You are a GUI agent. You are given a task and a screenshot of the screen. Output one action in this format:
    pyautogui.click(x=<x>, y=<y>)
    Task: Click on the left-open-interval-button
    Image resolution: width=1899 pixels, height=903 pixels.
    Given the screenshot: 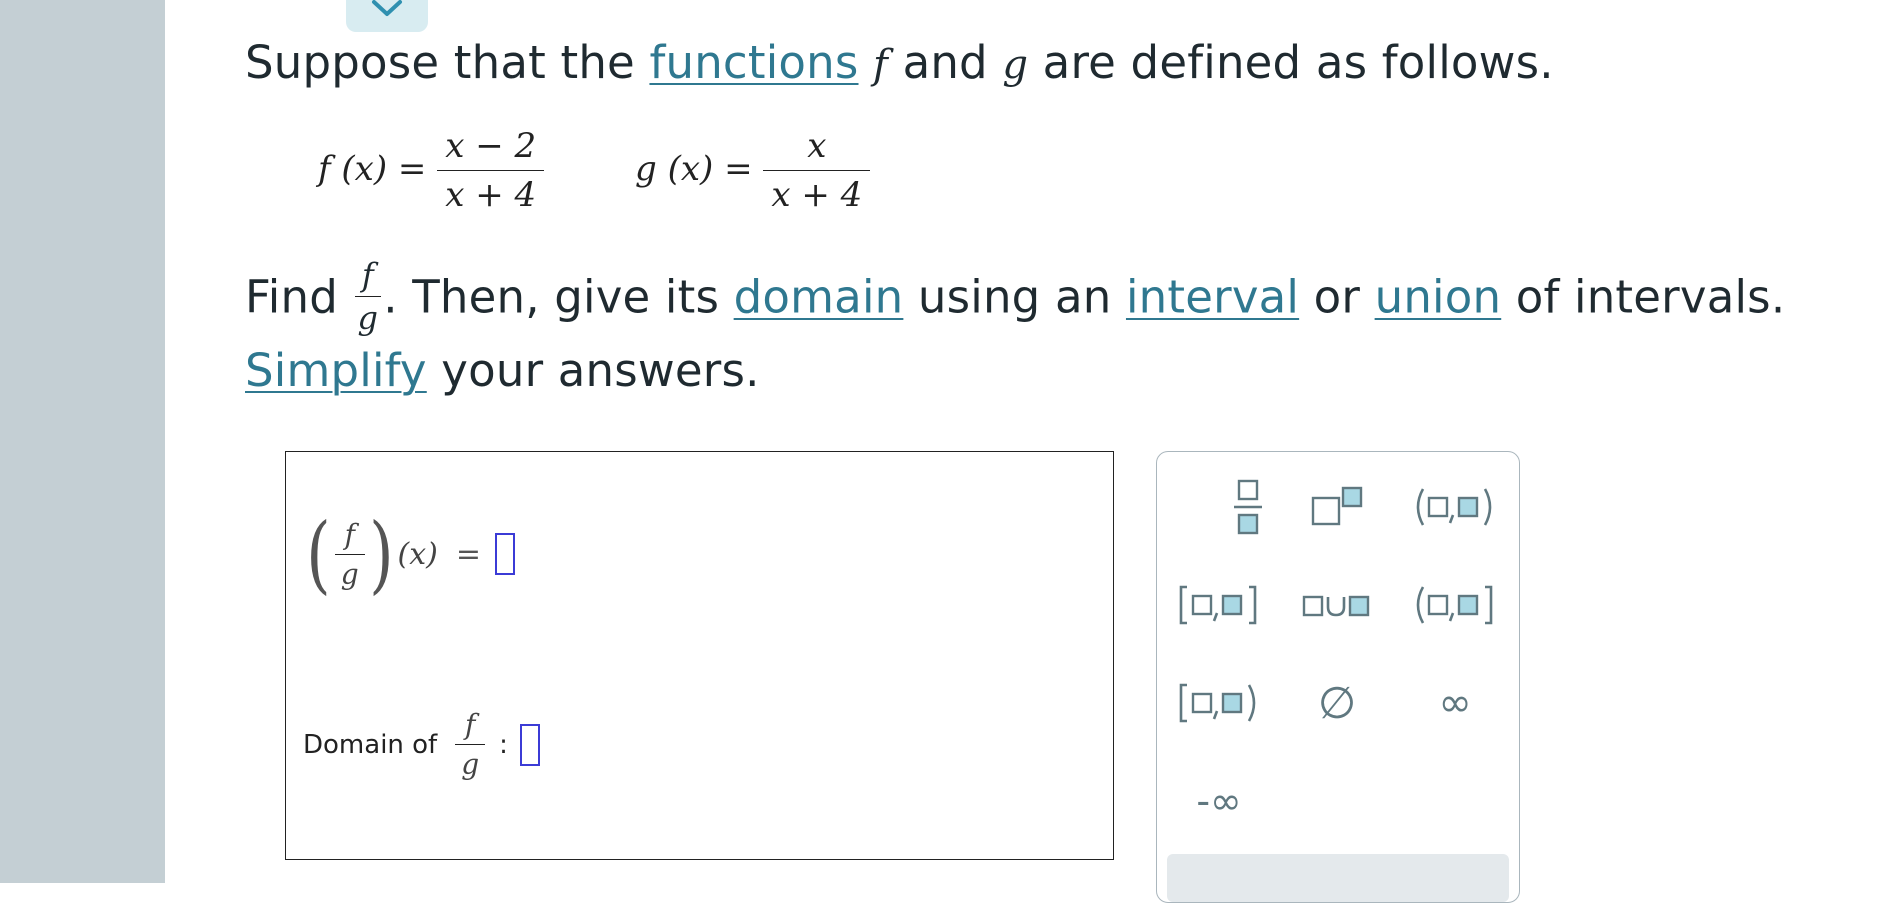 What is the action you would take?
    pyautogui.click(x=1455, y=605)
    